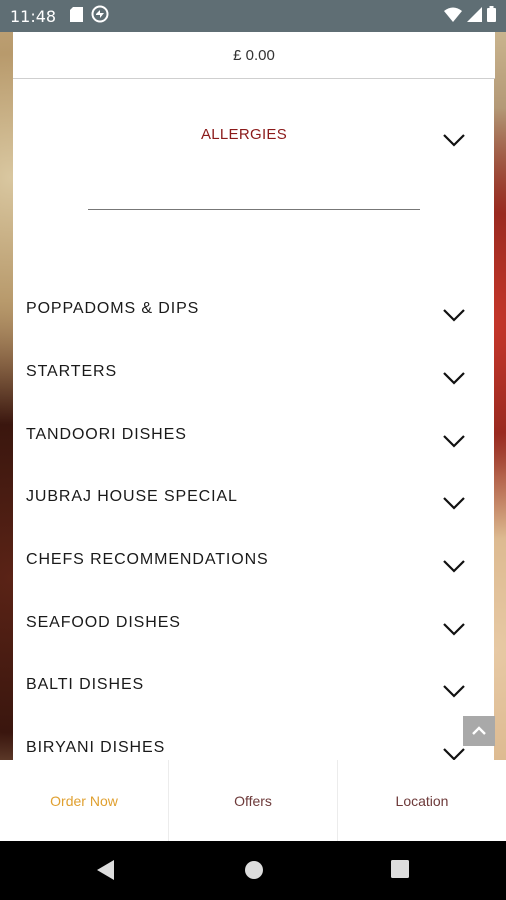 This screenshot has height=900, width=506. I want to click on category-label: CHEFS RECOMMENDATIONS, so click(147, 559).